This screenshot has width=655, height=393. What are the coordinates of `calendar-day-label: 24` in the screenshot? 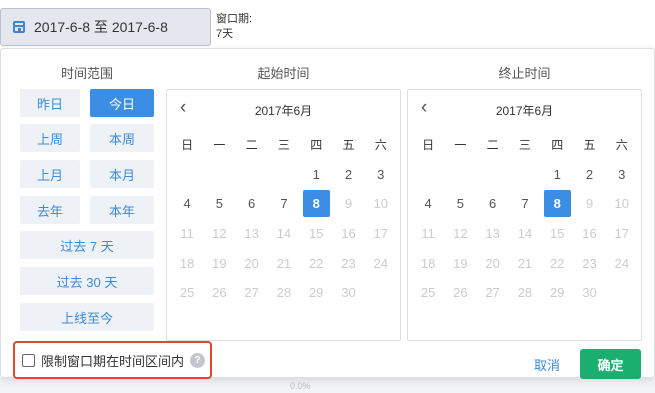 It's located at (621, 263).